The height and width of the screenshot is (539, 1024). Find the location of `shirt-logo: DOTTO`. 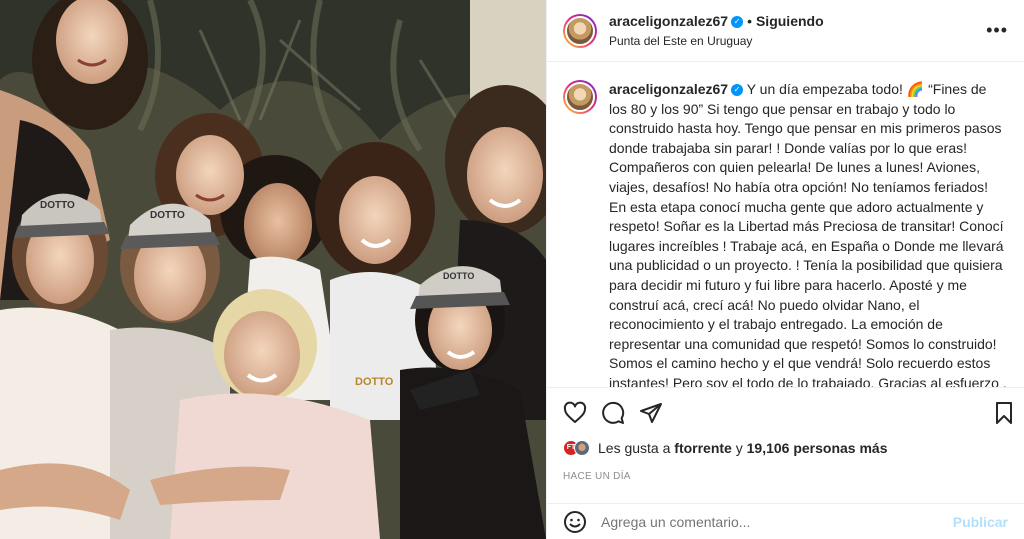

shirt-logo: DOTTO is located at coordinates (374, 382).